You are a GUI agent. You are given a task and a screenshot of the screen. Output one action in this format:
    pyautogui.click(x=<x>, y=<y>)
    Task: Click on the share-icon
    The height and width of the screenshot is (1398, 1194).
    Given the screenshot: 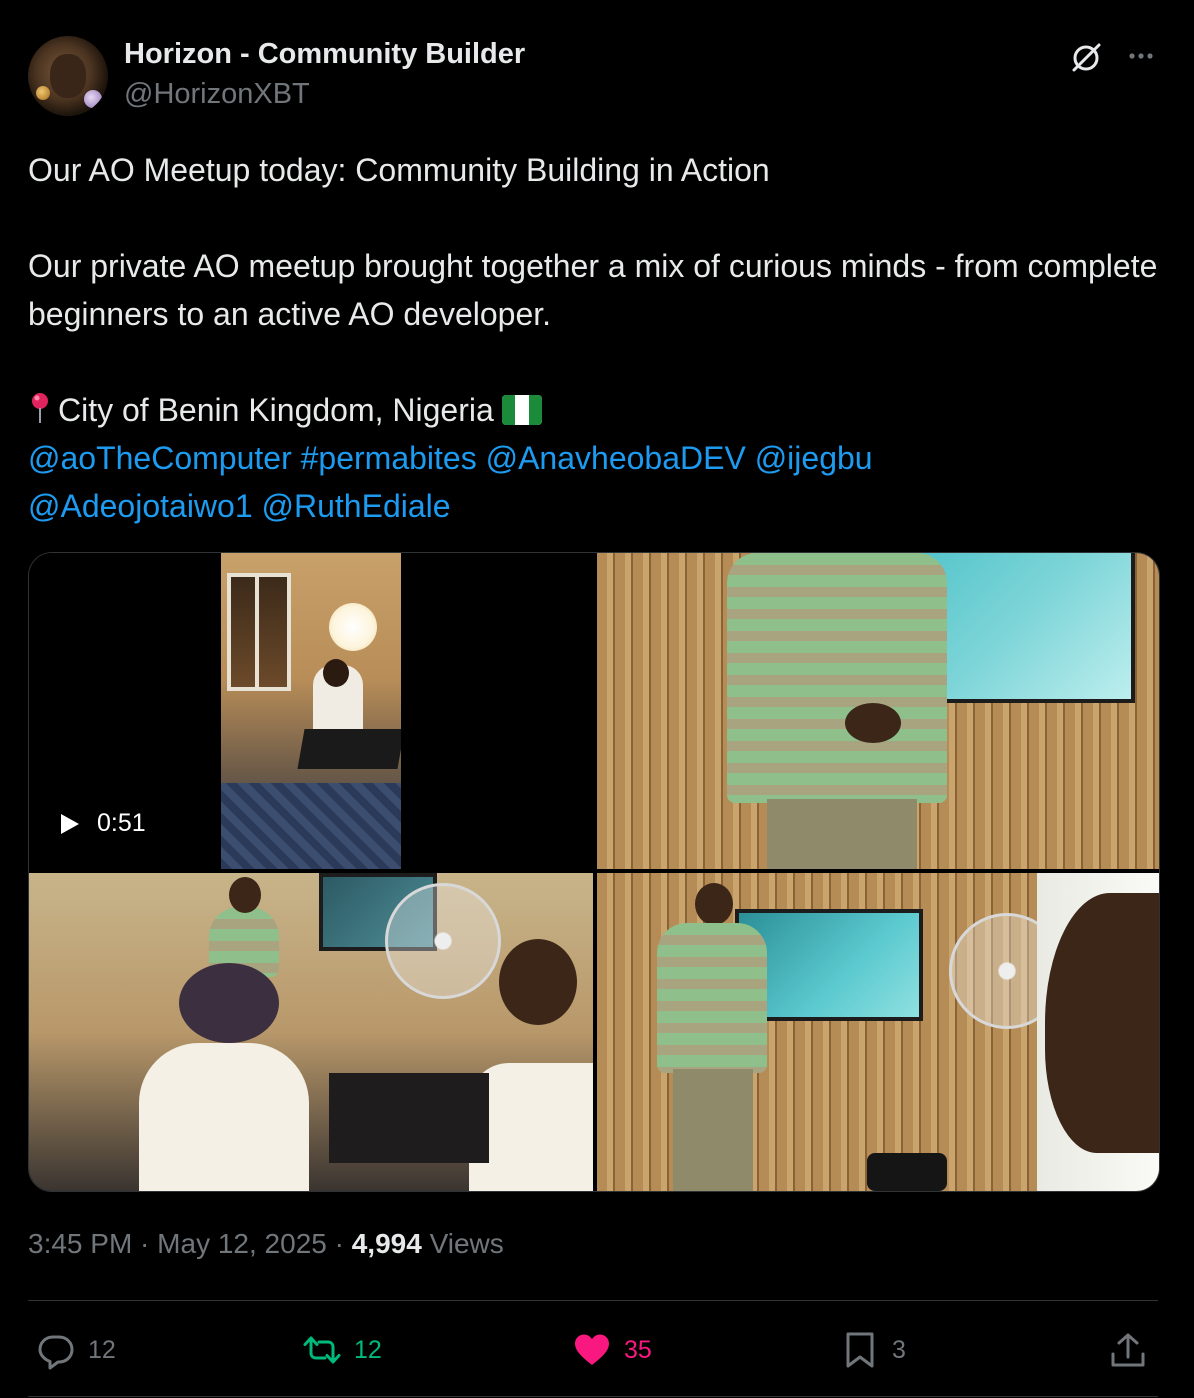 What is the action you would take?
    pyautogui.click(x=1128, y=1350)
    